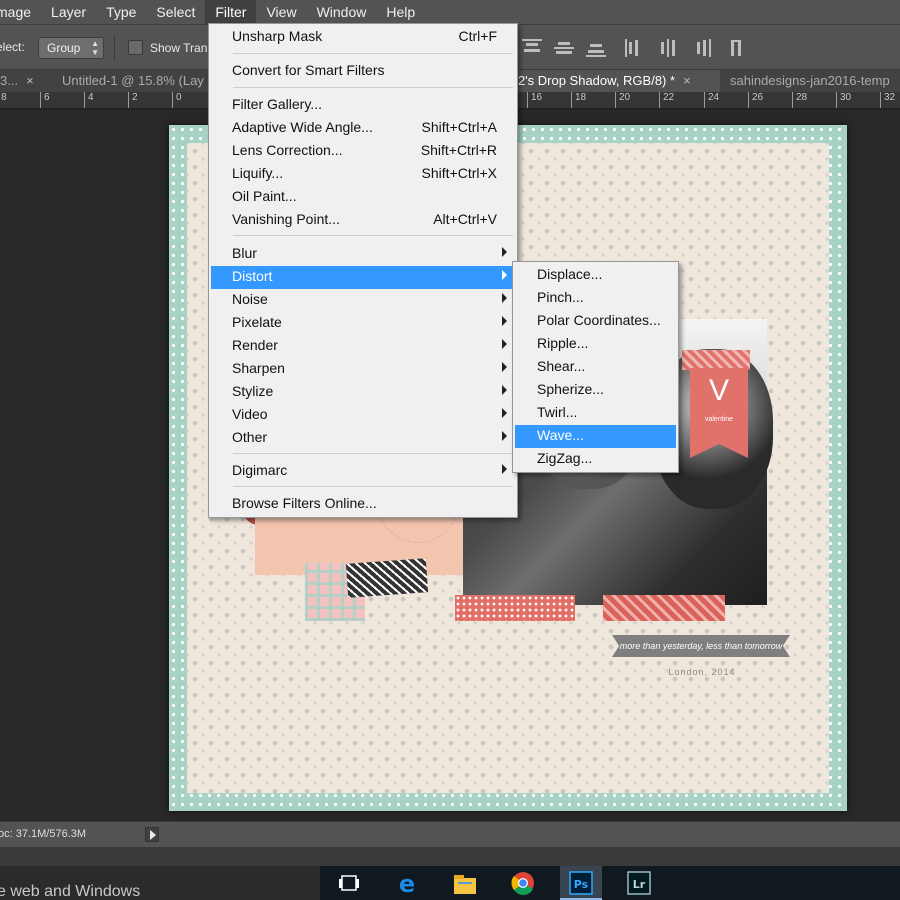 The width and height of the screenshot is (900, 900). I want to click on align-vcenter-icon, so click(564, 48).